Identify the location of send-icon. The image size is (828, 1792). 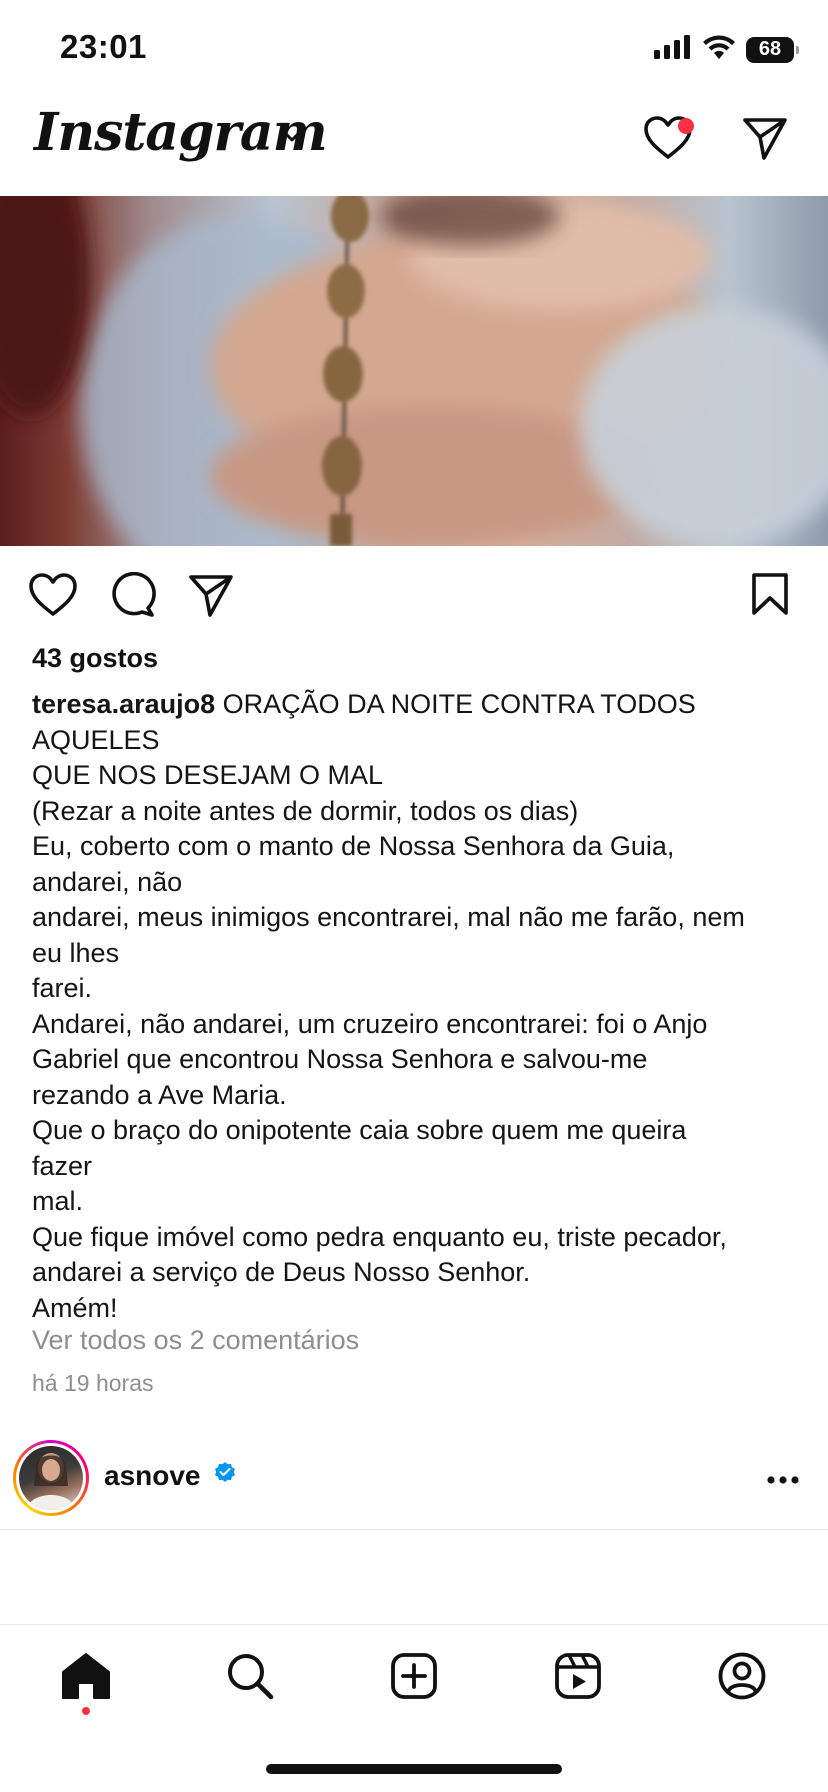
(765, 141).